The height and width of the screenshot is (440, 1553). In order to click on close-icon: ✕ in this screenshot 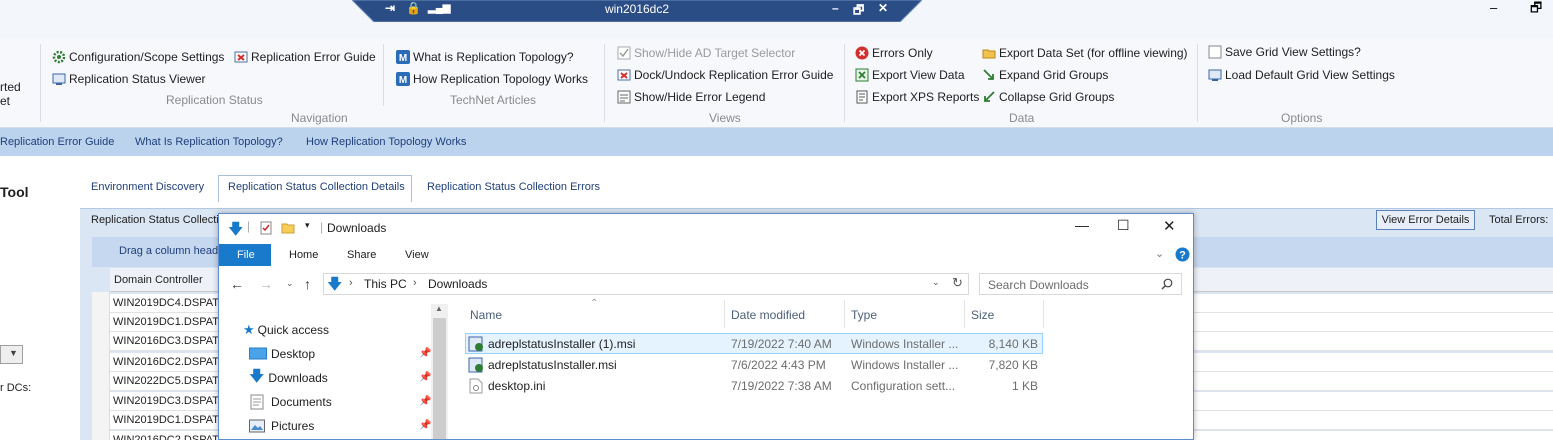, I will do `click(1169, 226)`.